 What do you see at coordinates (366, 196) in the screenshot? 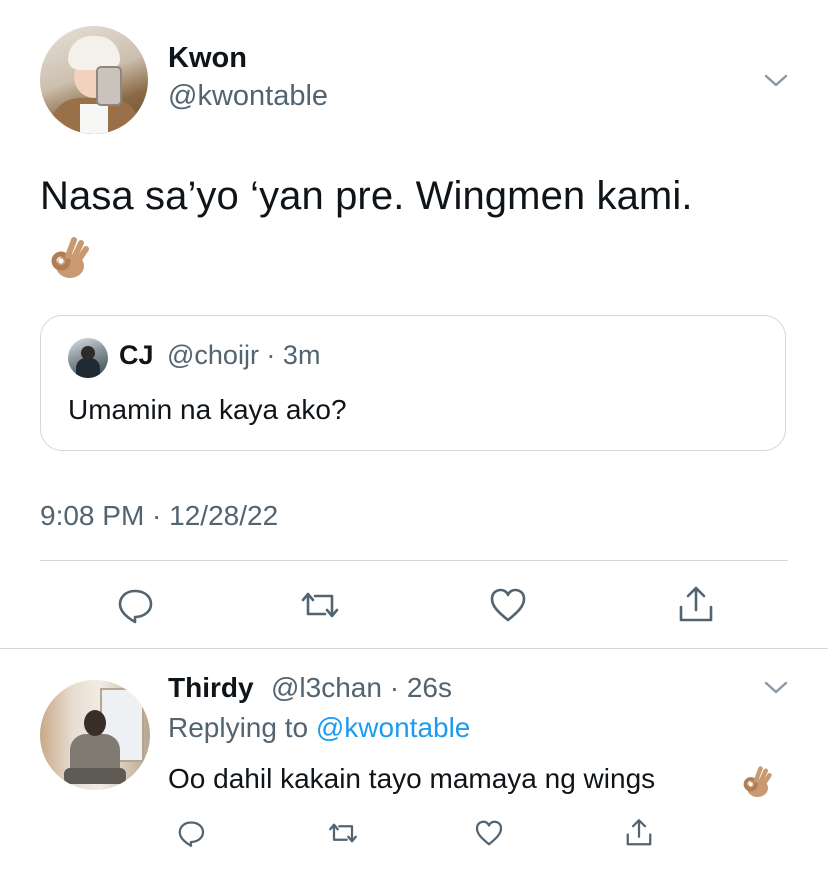
I see `tweet-text: Nasa sa’yo ‘yan pre. Wingmen kami.` at bounding box center [366, 196].